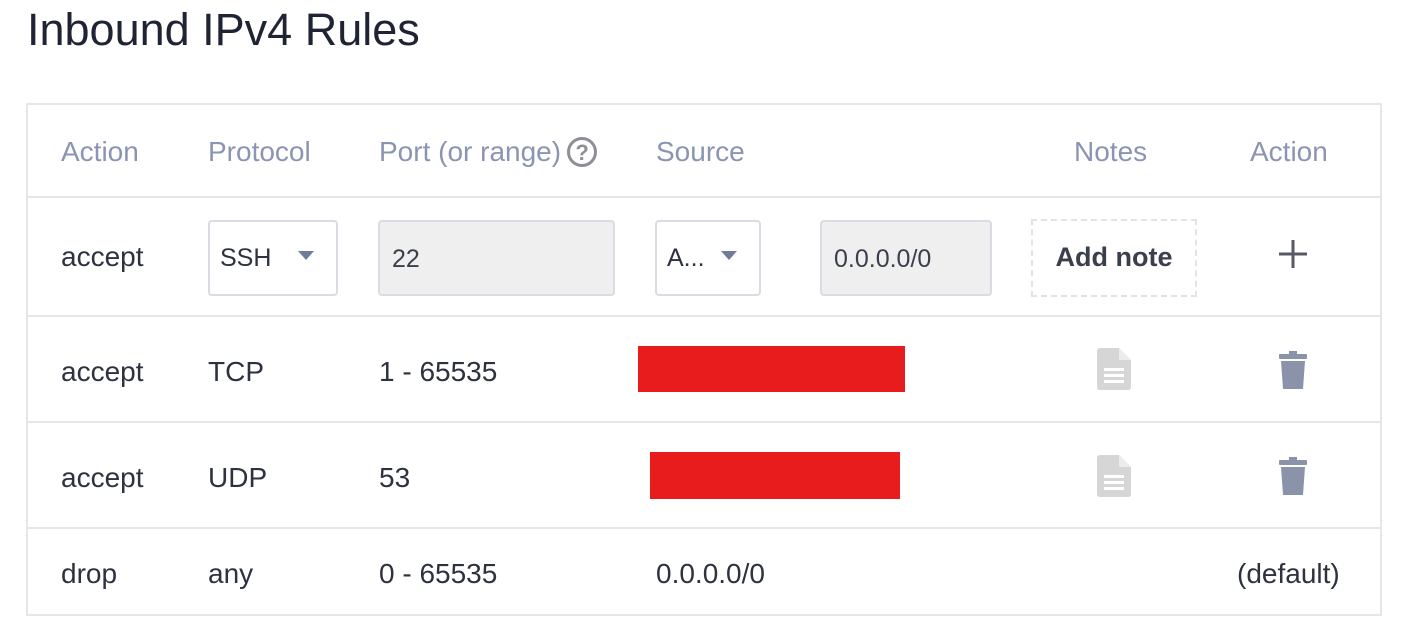 Image resolution: width=1410 pixels, height=644 pixels. What do you see at coordinates (438, 573) in the screenshot?
I see `row-port: 0 - 65535` at bounding box center [438, 573].